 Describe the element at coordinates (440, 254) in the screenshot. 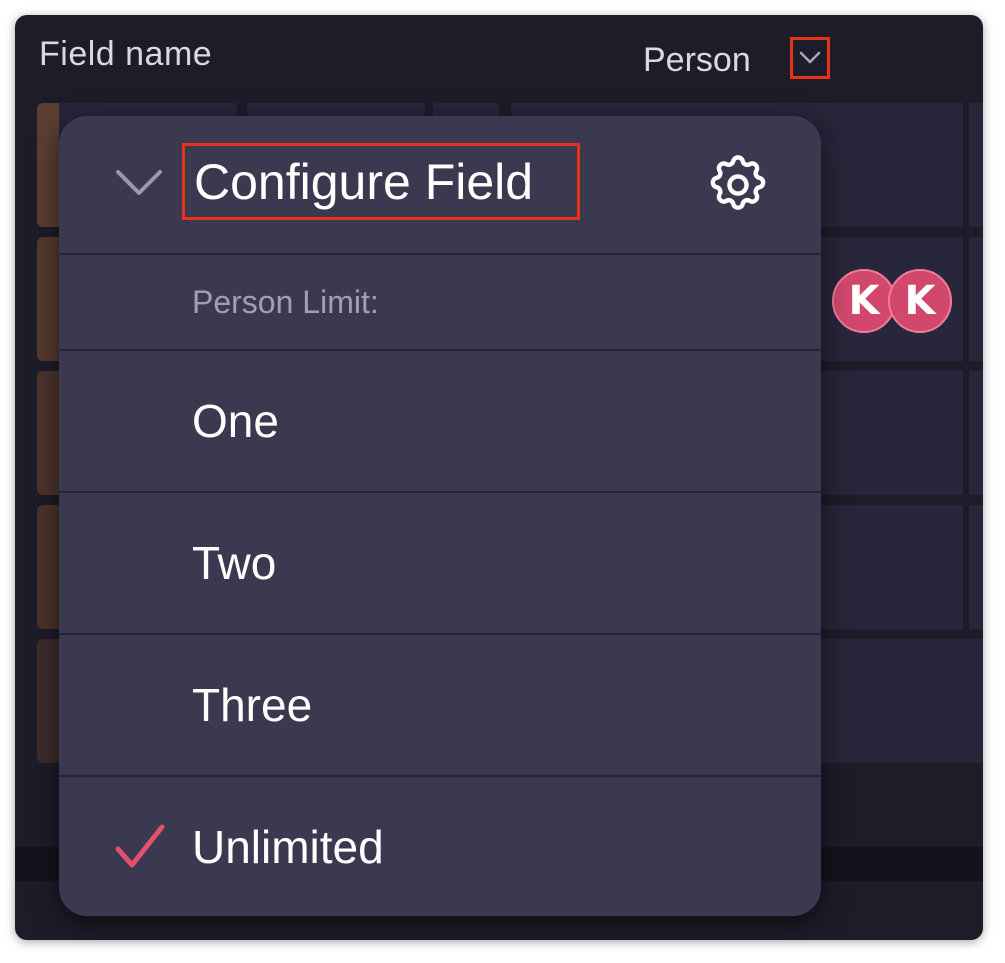

I see `divider` at that location.